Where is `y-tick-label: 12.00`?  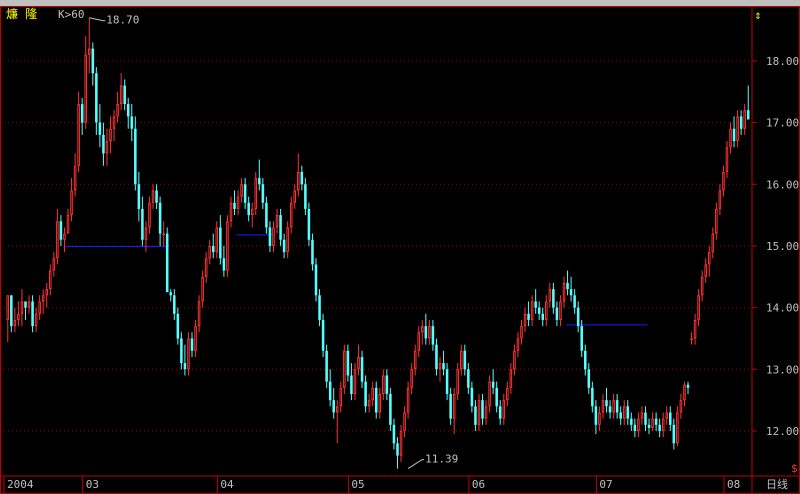 y-tick-label: 12.00 is located at coordinates (782, 431).